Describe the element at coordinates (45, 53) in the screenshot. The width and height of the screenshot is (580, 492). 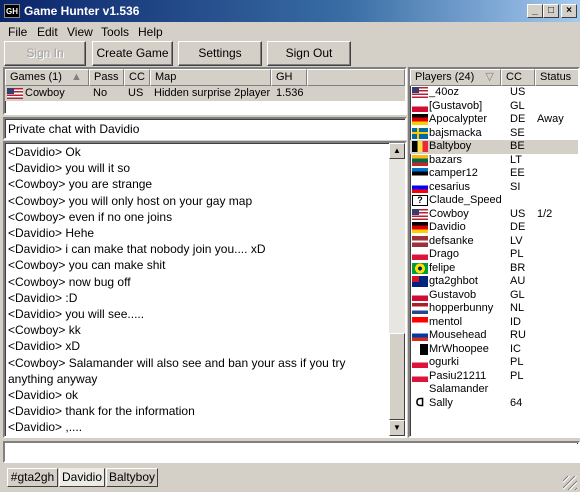
I see `sign-in-button: Sign In` at that location.